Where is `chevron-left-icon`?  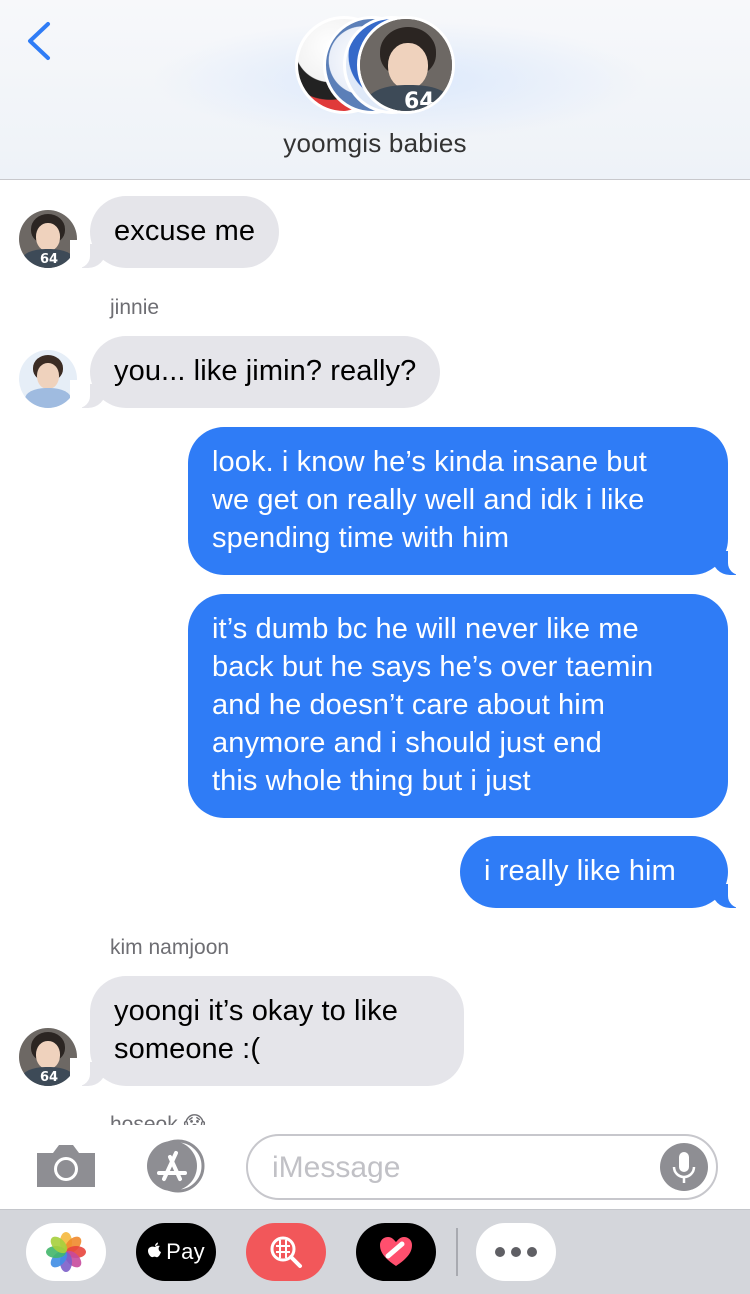
chevron-left-icon is located at coordinates (39, 41).